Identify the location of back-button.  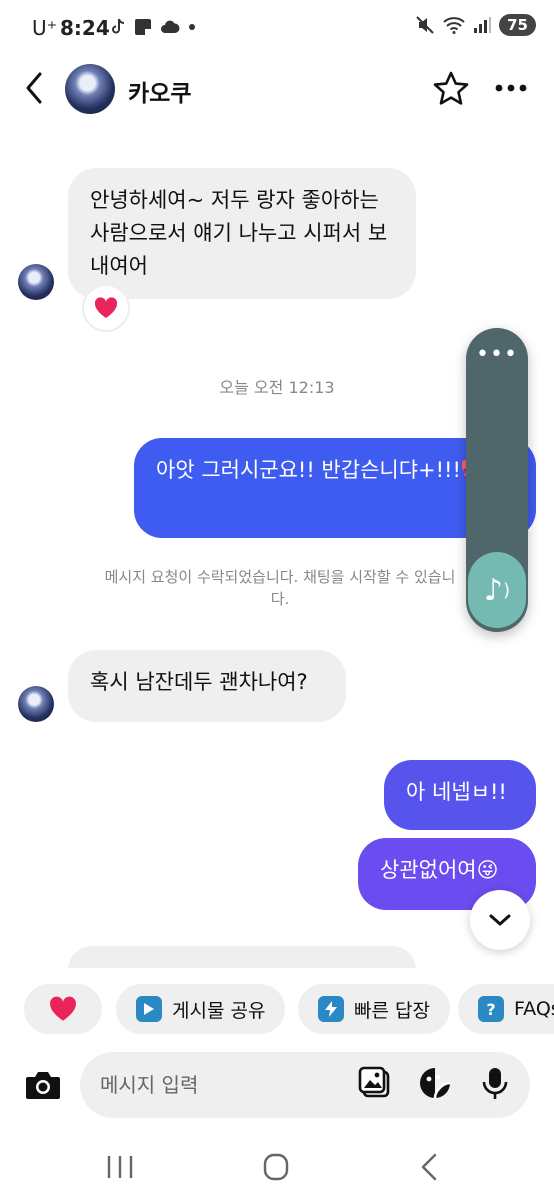
(34, 88).